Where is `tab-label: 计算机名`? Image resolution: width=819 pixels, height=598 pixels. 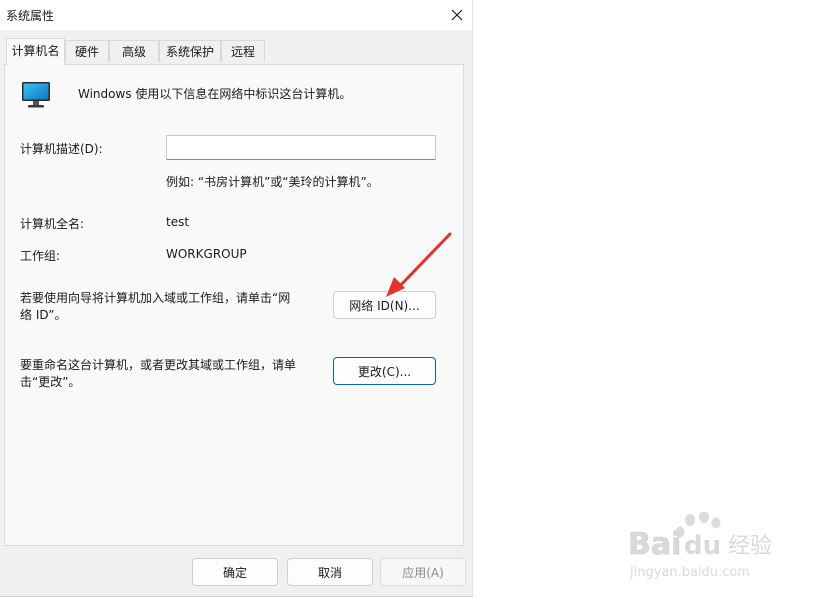 tab-label: 计算机名 is located at coordinates (35, 51).